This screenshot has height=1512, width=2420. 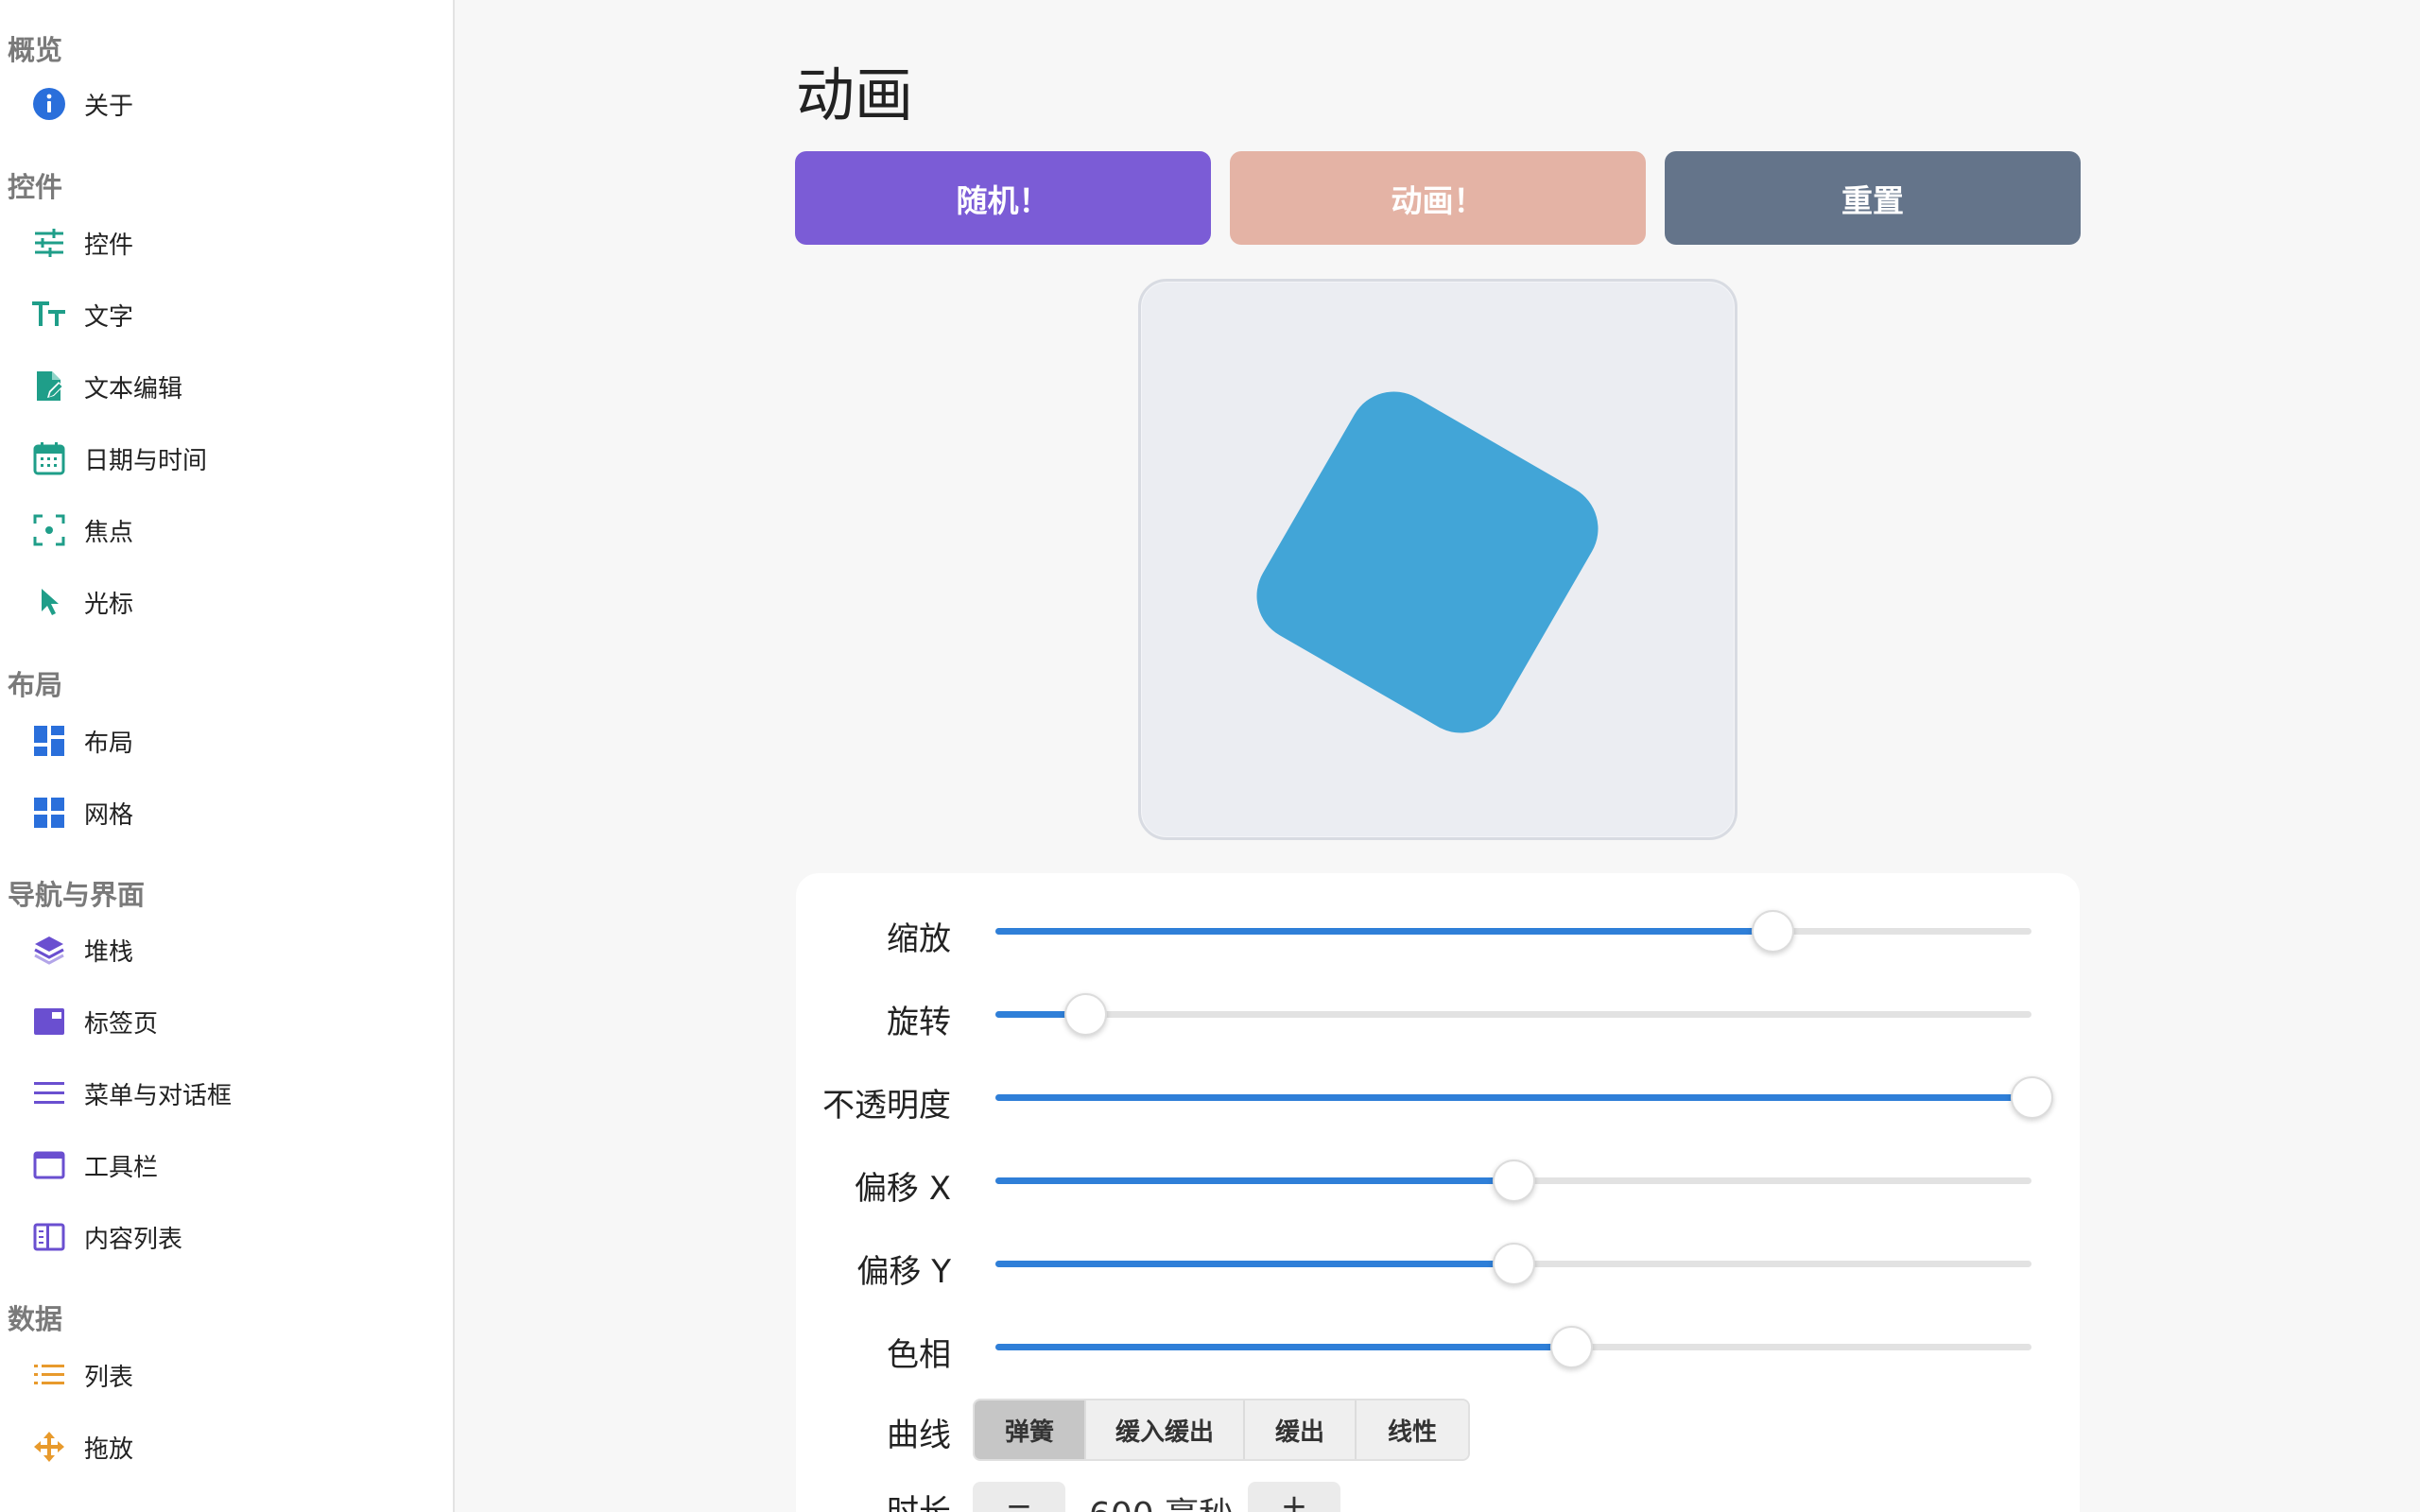 What do you see at coordinates (222, 1447) in the screenshot?
I see `sidebar-item-drag-drop: 拖放` at bounding box center [222, 1447].